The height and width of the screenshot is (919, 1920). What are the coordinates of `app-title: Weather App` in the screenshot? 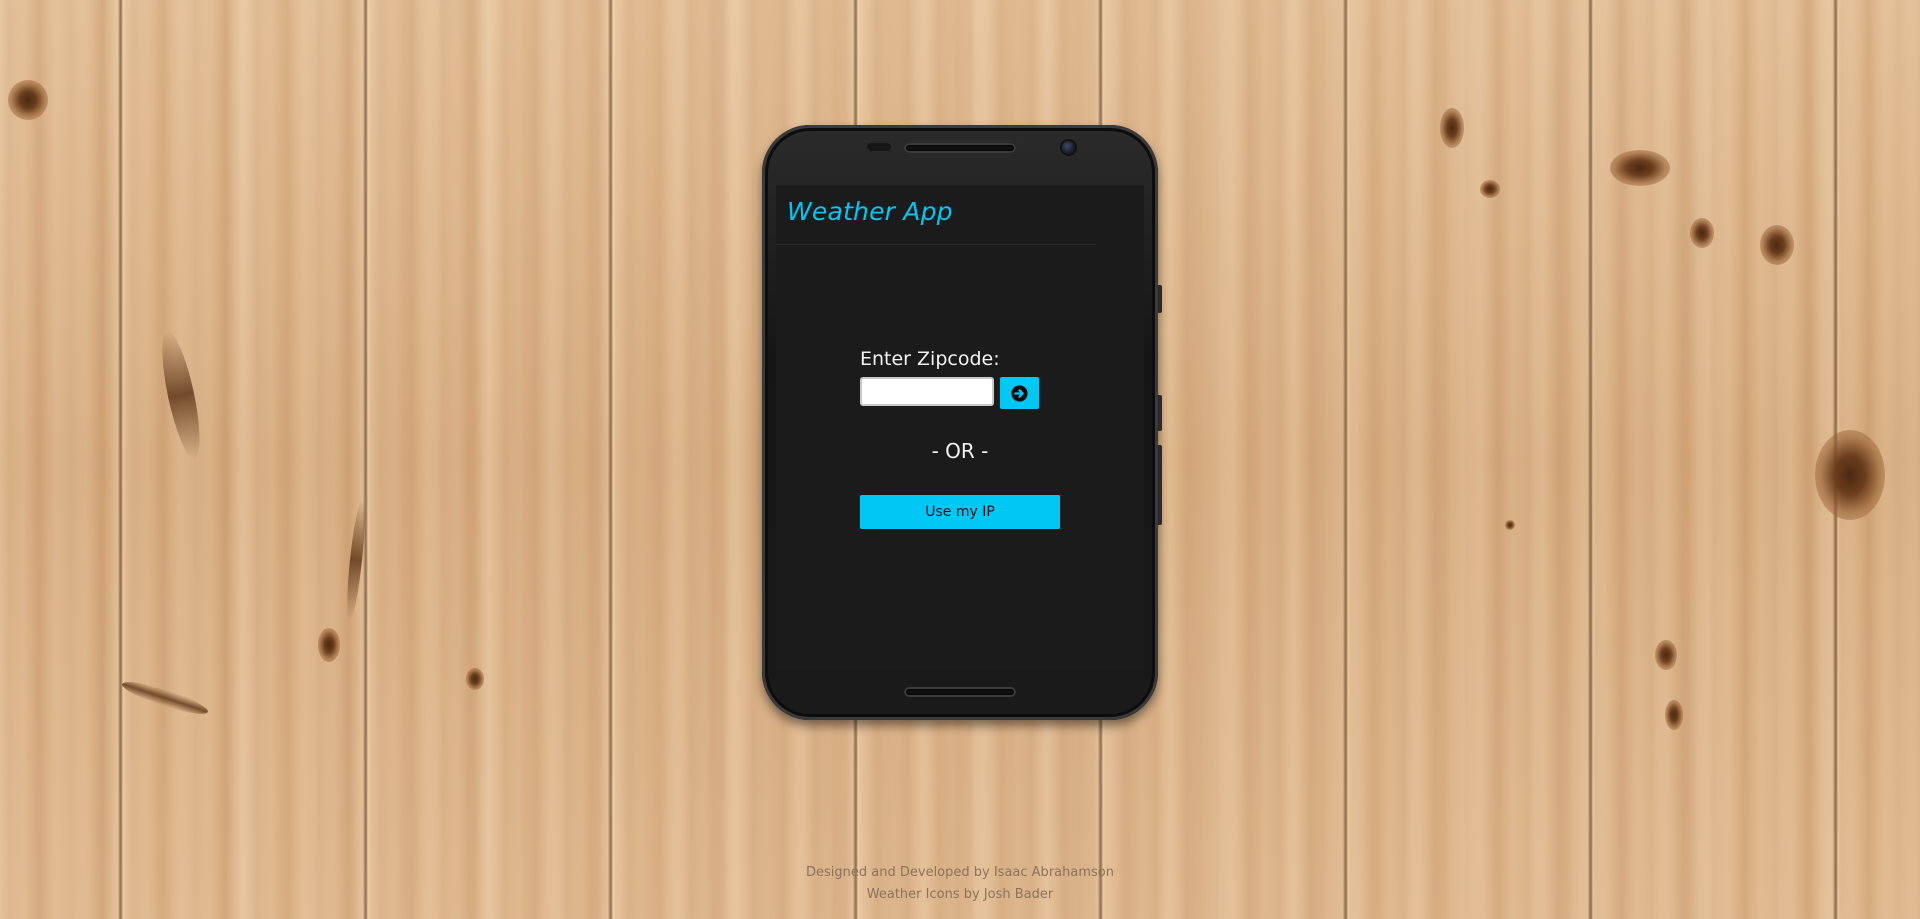 It's located at (870, 211).